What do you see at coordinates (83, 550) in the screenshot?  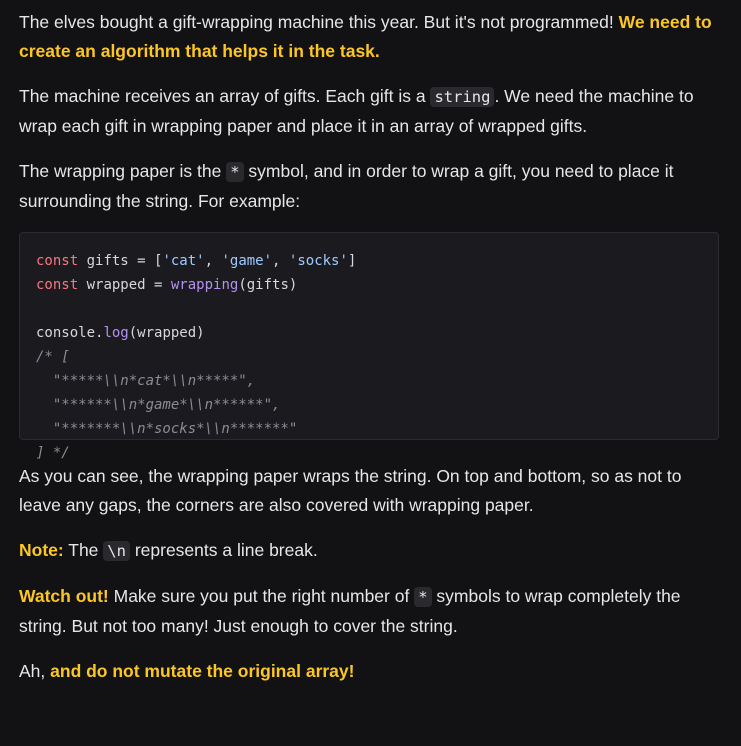 I see `note-text-before: The` at bounding box center [83, 550].